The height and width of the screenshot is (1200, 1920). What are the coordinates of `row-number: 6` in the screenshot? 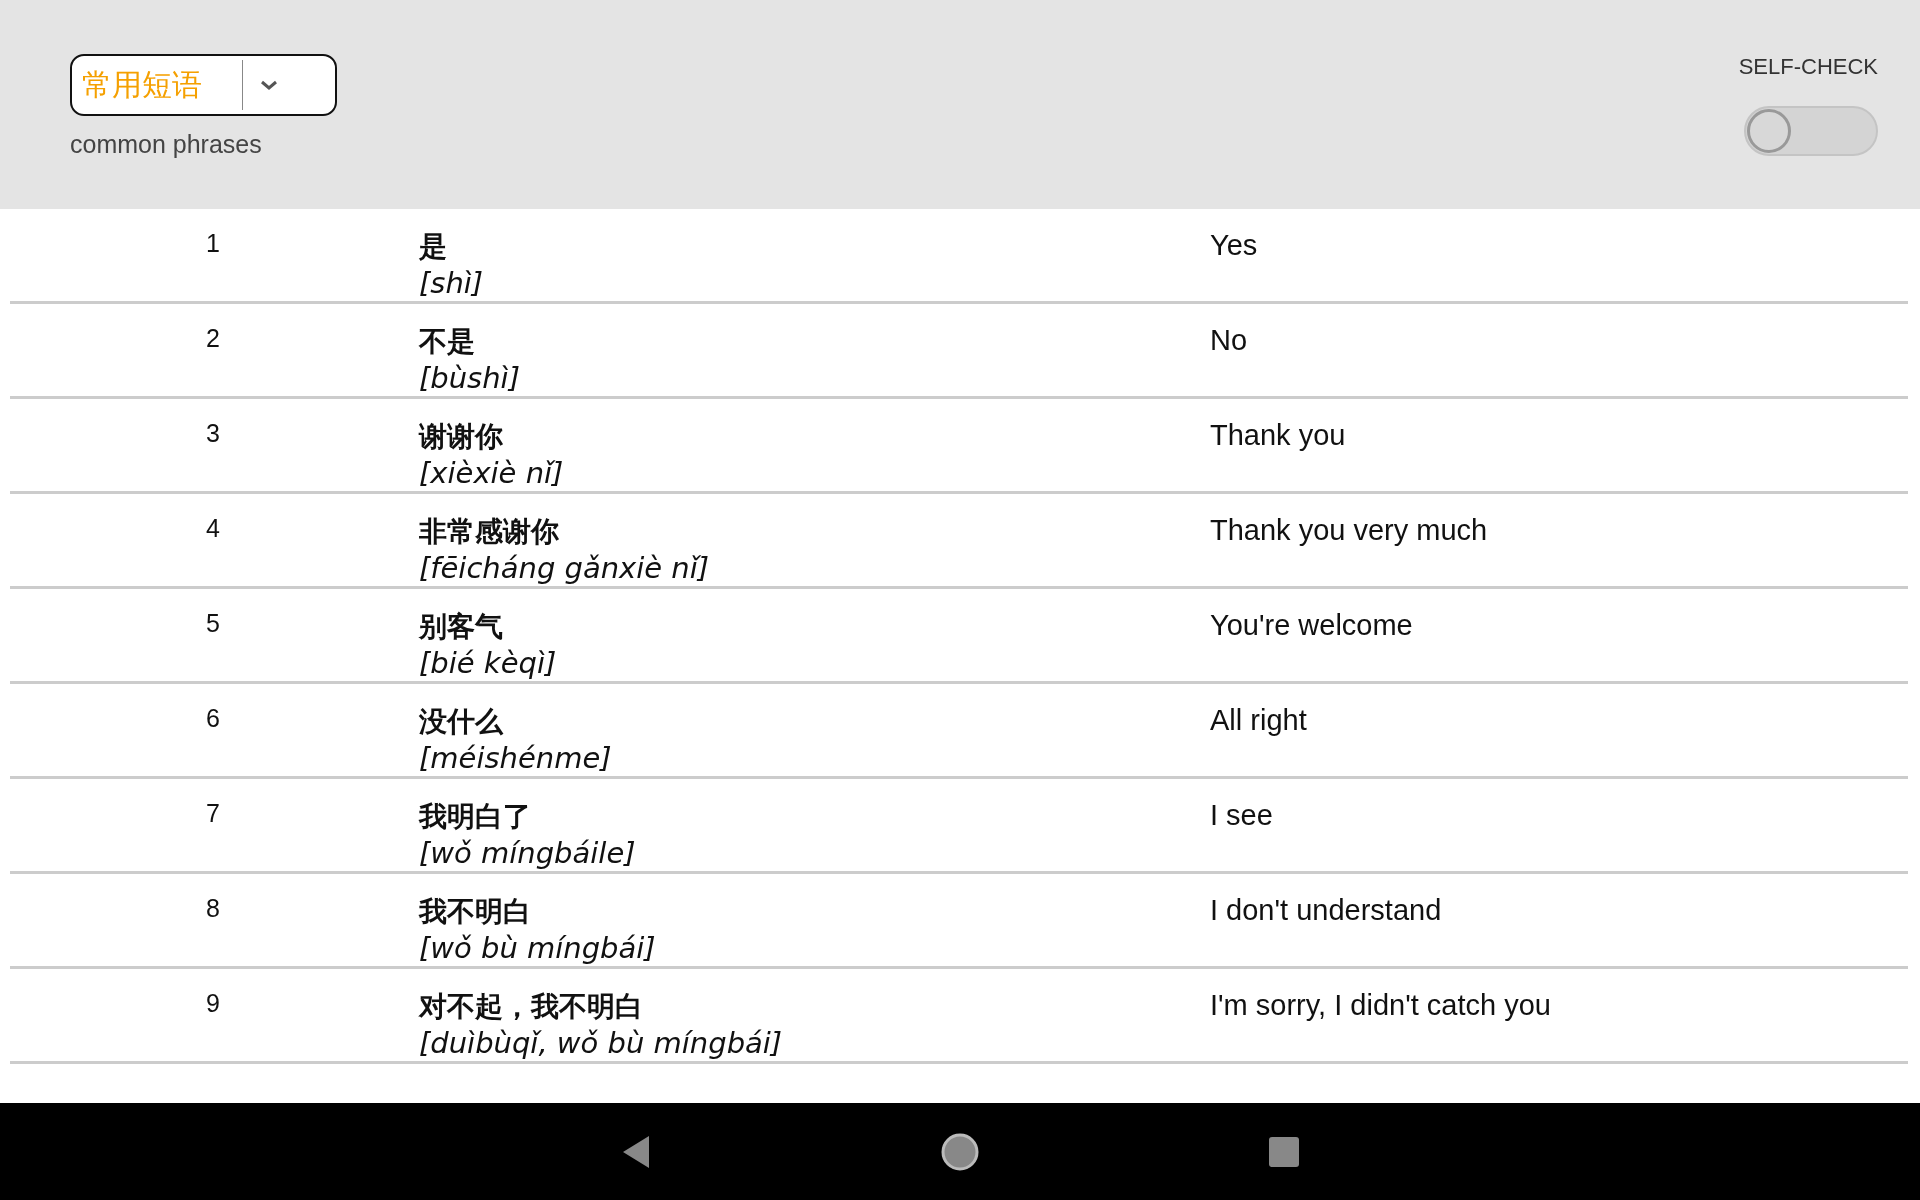 It's located at (213, 718).